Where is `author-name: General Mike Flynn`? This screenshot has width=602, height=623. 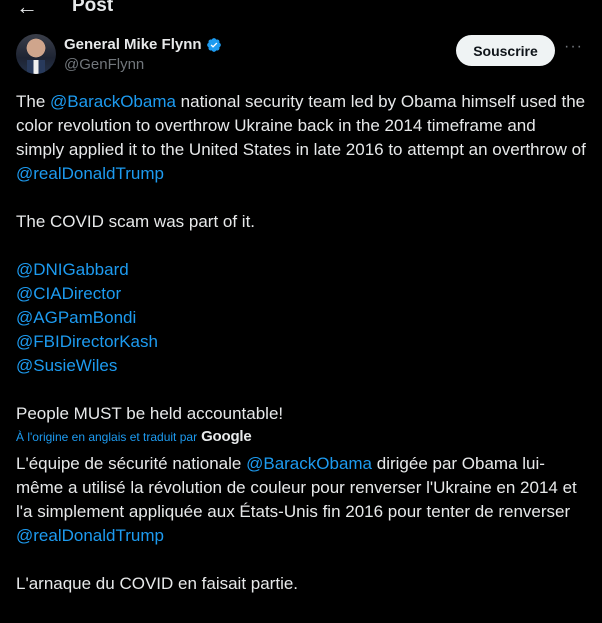 author-name: General Mike Flynn is located at coordinates (133, 44).